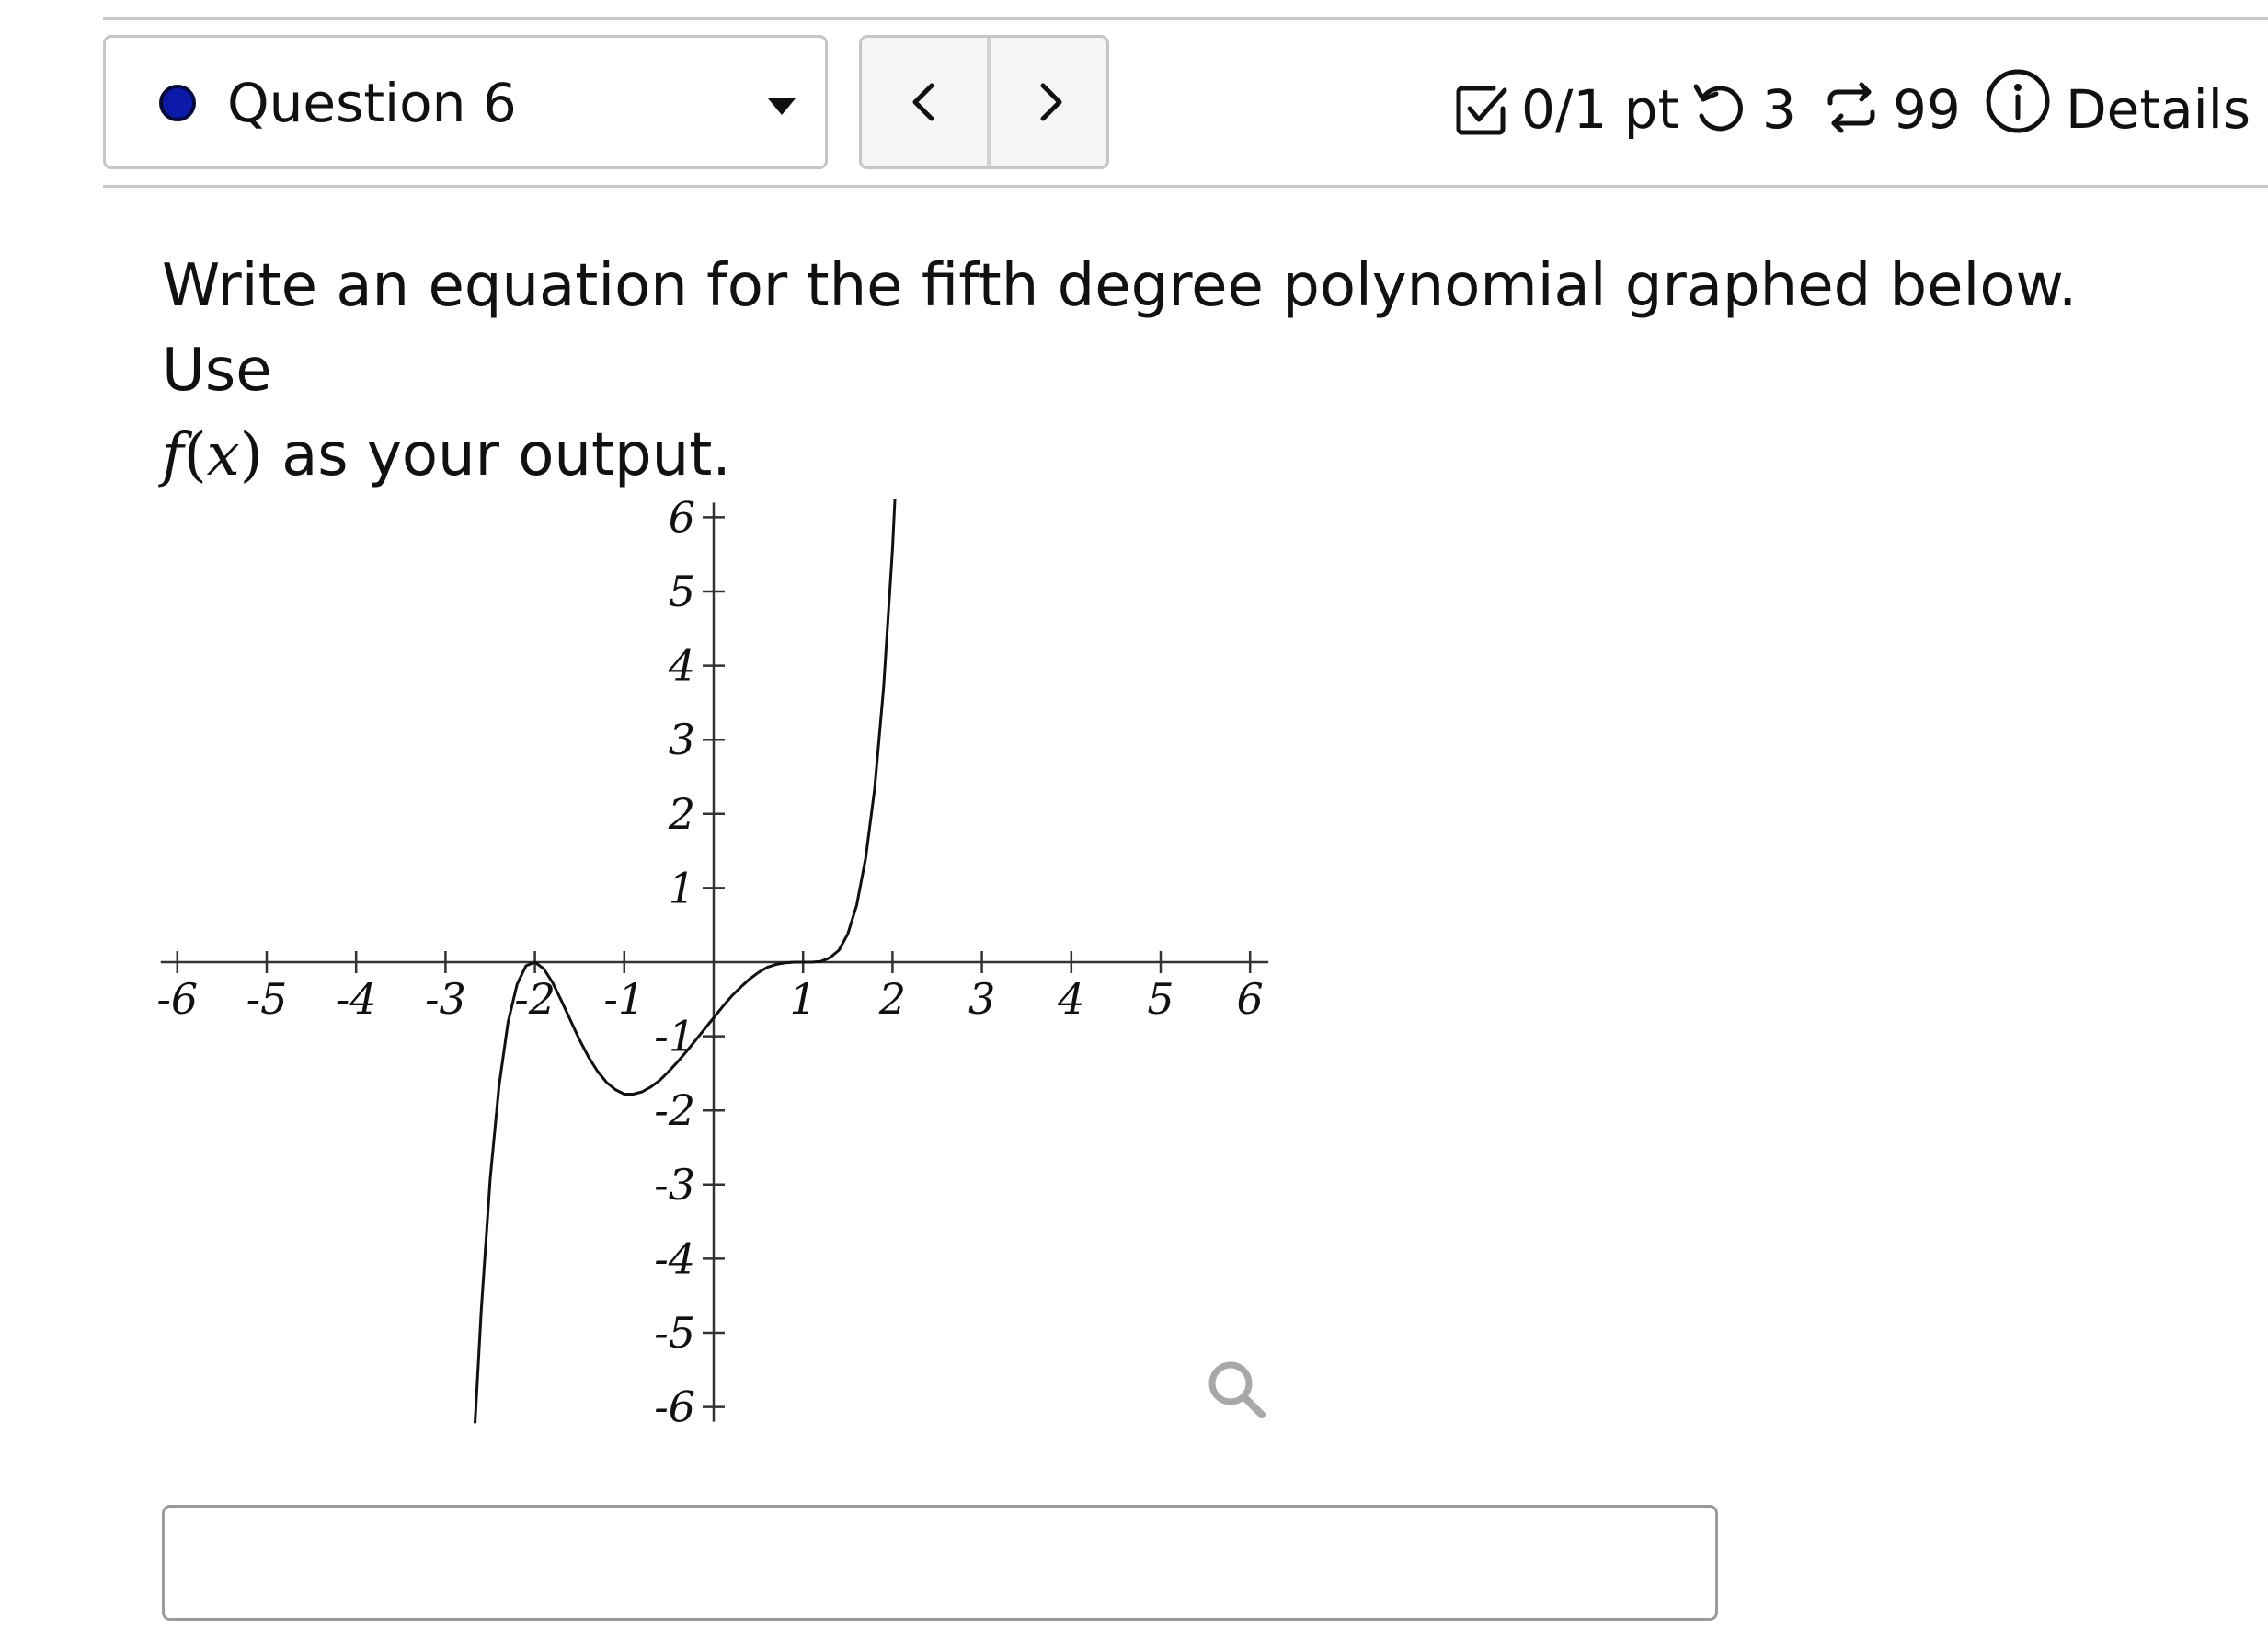 Image resolution: width=2268 pixels, height=1629 pixels. What do you see at coordinates (535, 999) in the screenshot?
I see `x-tick-label: -2` at bounding box center [535, 999].